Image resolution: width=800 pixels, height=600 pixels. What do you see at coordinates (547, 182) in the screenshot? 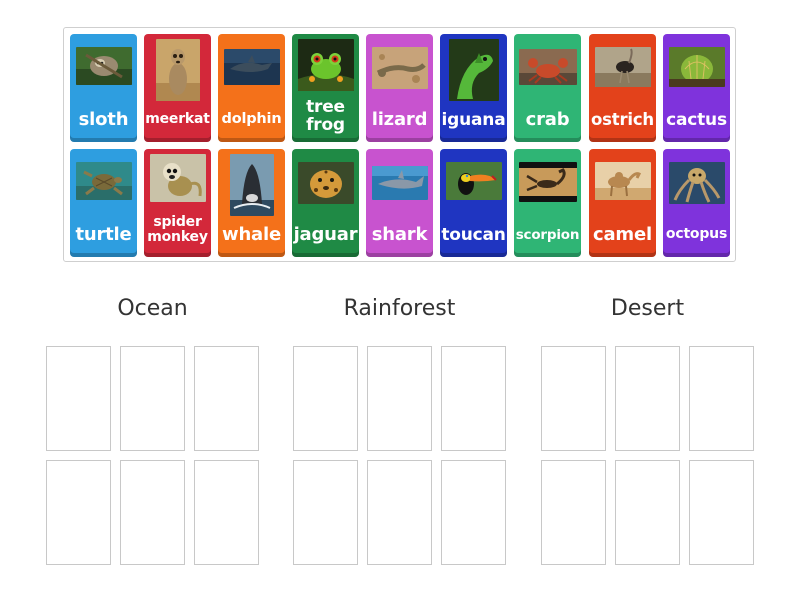
I see `scorpion-photo` at bounding box center [547, 182].